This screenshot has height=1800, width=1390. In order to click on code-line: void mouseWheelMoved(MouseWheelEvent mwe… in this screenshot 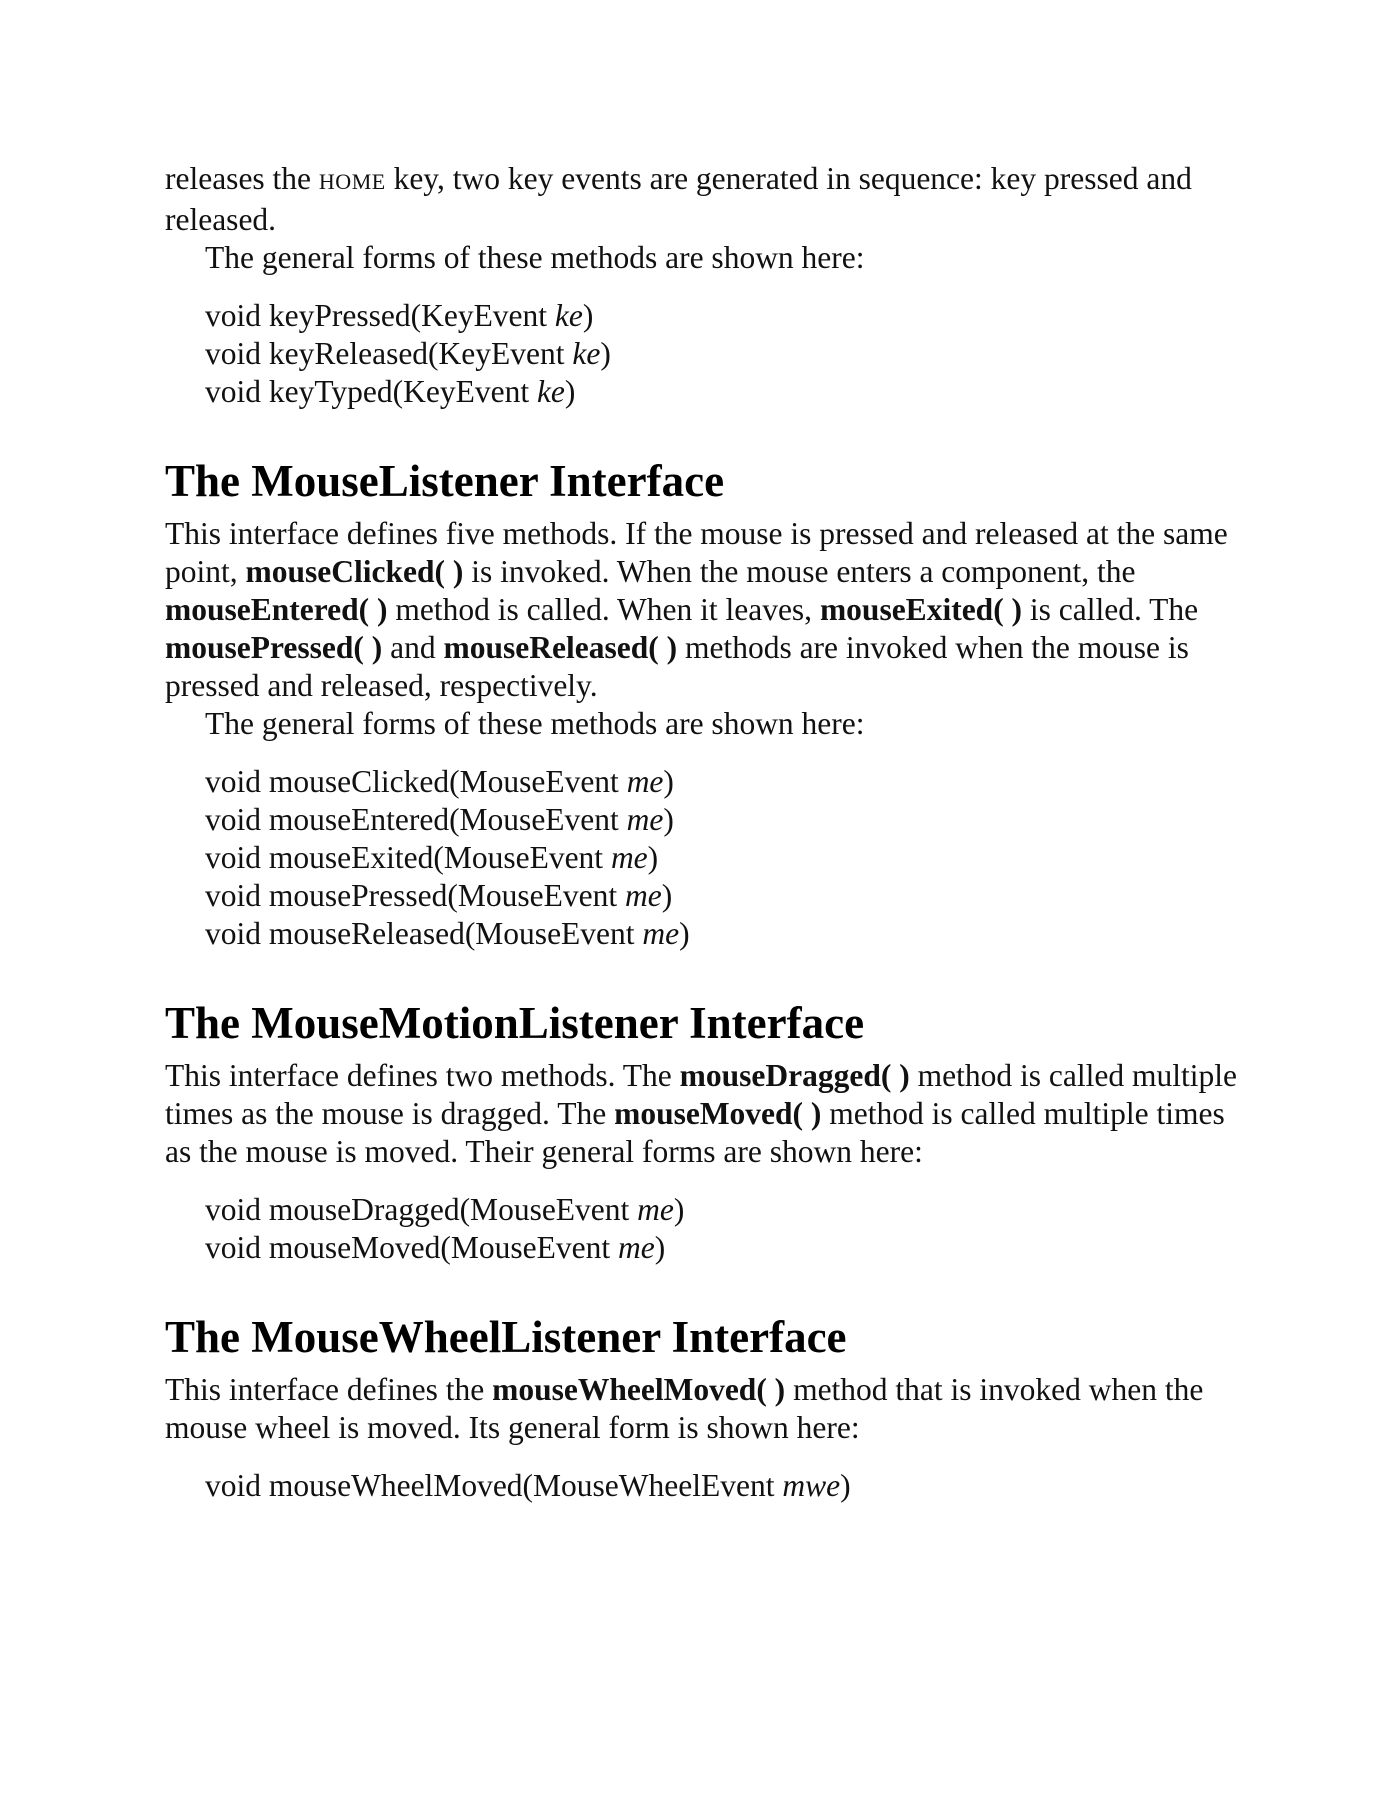, I will do `click(528, 1485)`.